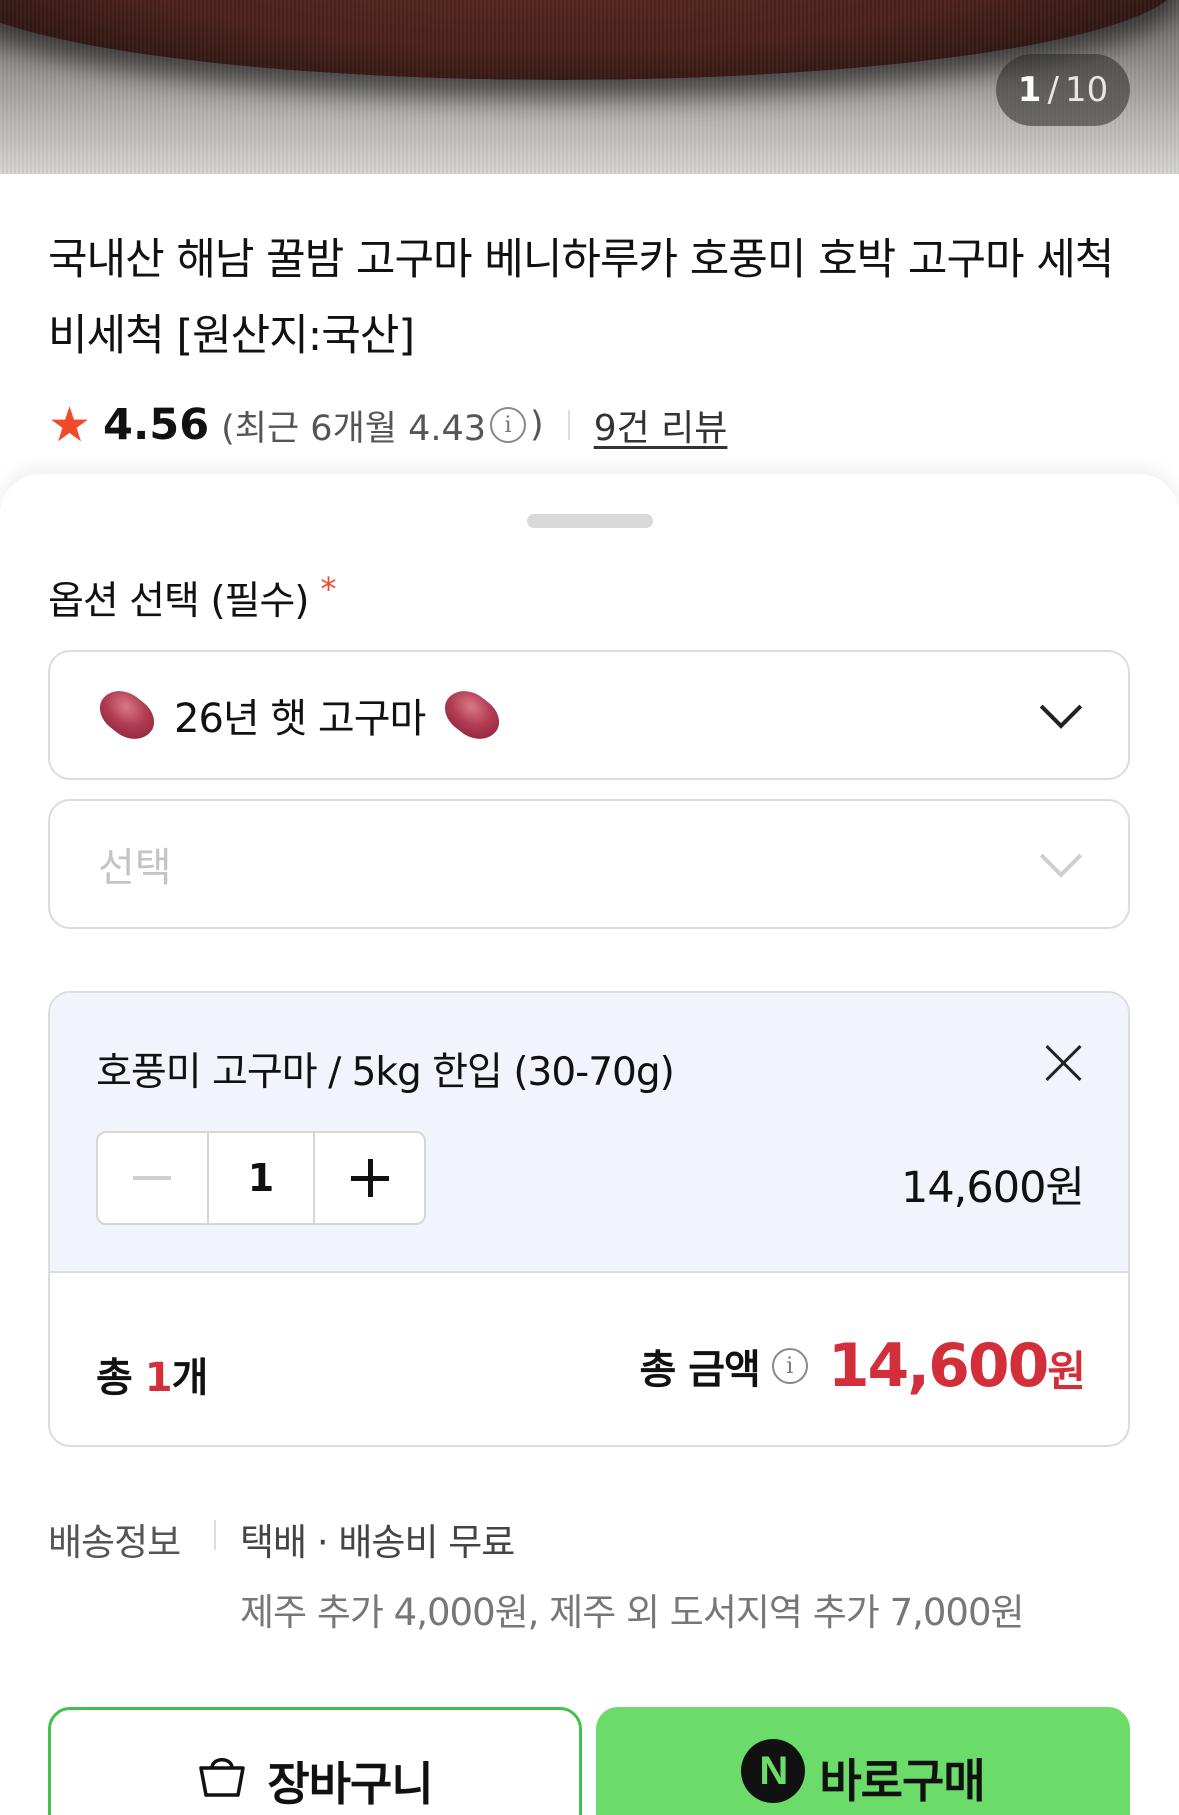 This screenshot has width=1179, height=1815. What do you see at coordinates (315, 1761) in the screenshot?
I see `add-to-cart-button: 장바구니` at bounding box center [315, 1761].